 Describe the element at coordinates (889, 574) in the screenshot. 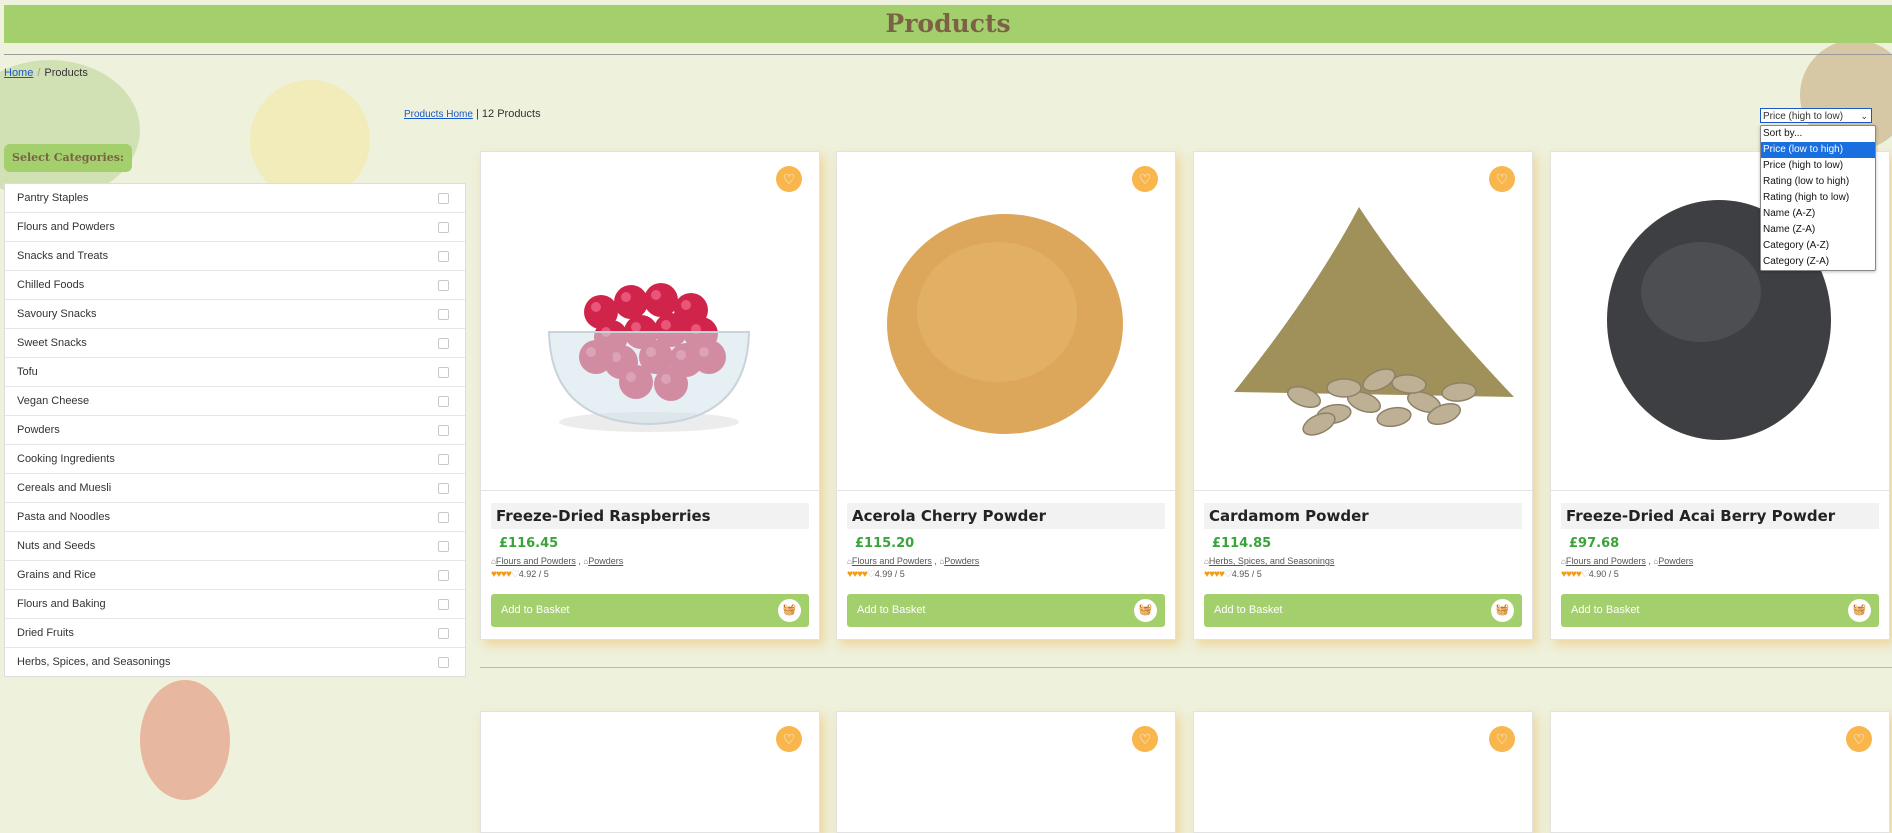

I see `rating-text: 4.99 / 5` at that location.